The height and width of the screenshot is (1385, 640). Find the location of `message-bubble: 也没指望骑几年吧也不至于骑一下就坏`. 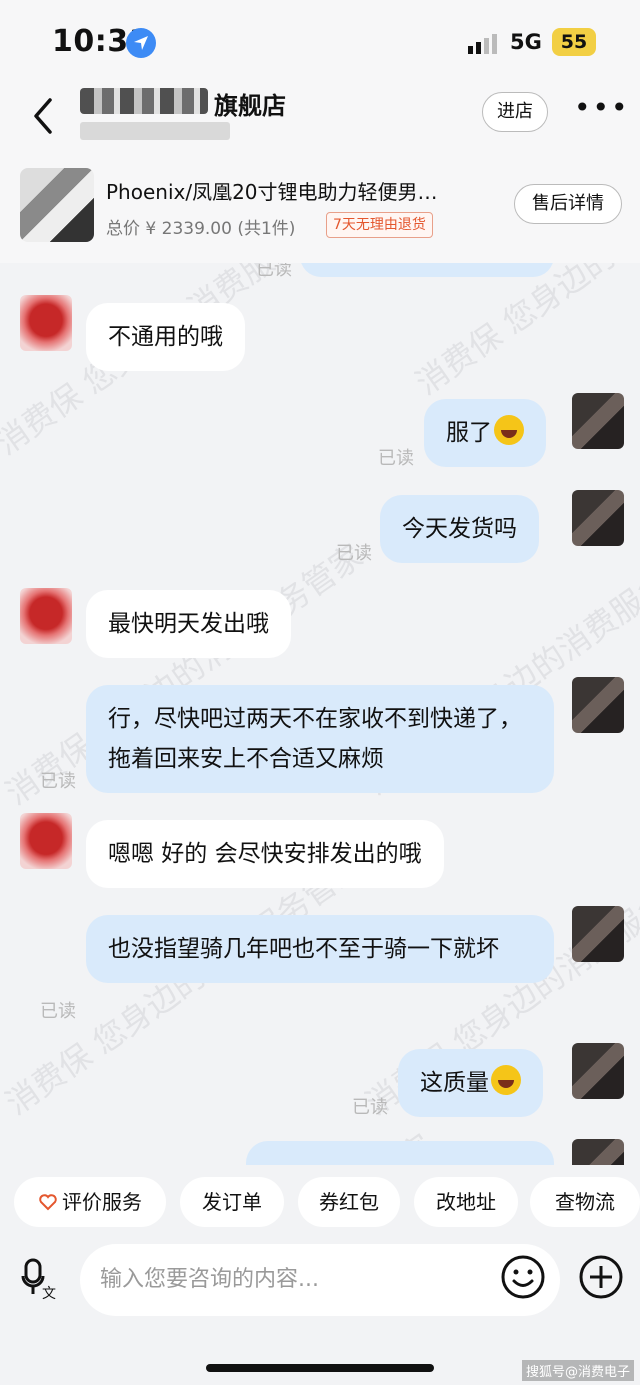

message-bubble: 也没指望骑几年吧也不至于骑一下就坏 is located at coordinates (320, 949).